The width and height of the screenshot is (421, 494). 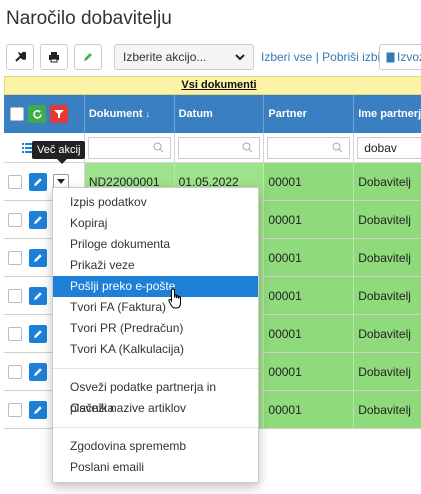 What do you see at coordinates (155, 202) in the screenshot?
I see `menu-item: Izpis podatkov` at bounding box center [155, 202].